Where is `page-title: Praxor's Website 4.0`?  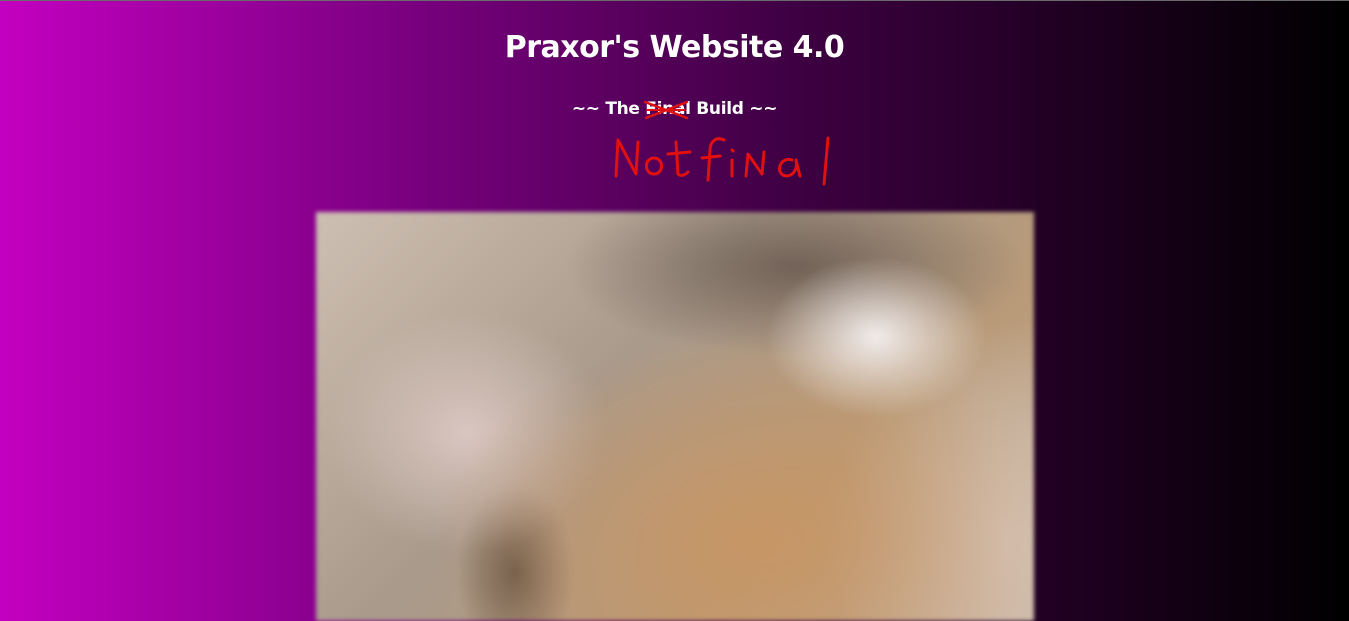 page-title: Praxor's Website 4.0 is located at coordinates (674, 47).